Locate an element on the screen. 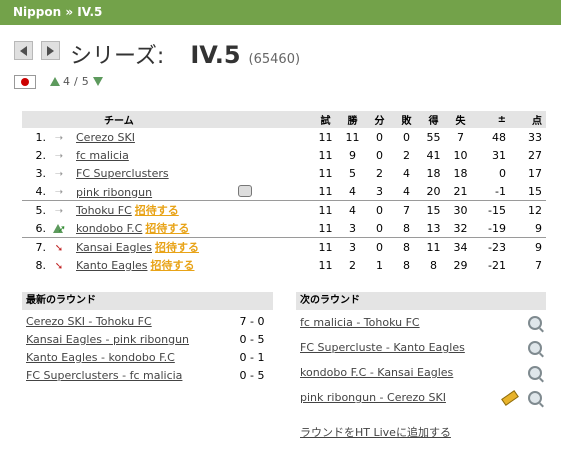  lost: 8 is located at coordinates (406, 228).